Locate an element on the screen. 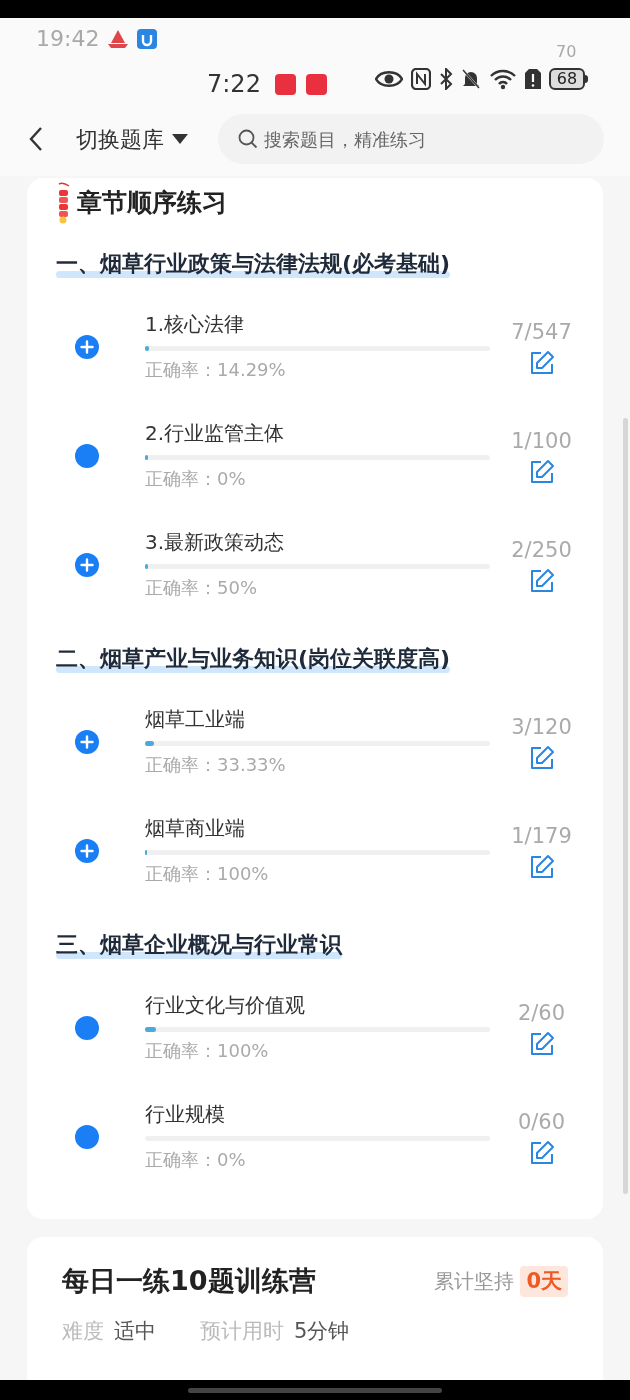  question-count: 2/250 is located at coordinates (541, 550).